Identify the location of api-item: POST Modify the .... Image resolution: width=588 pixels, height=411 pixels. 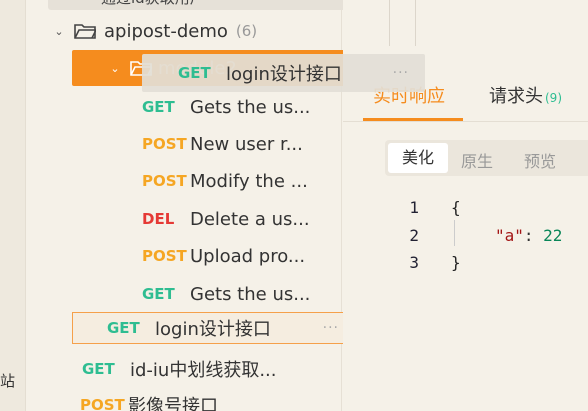
(242, 181).